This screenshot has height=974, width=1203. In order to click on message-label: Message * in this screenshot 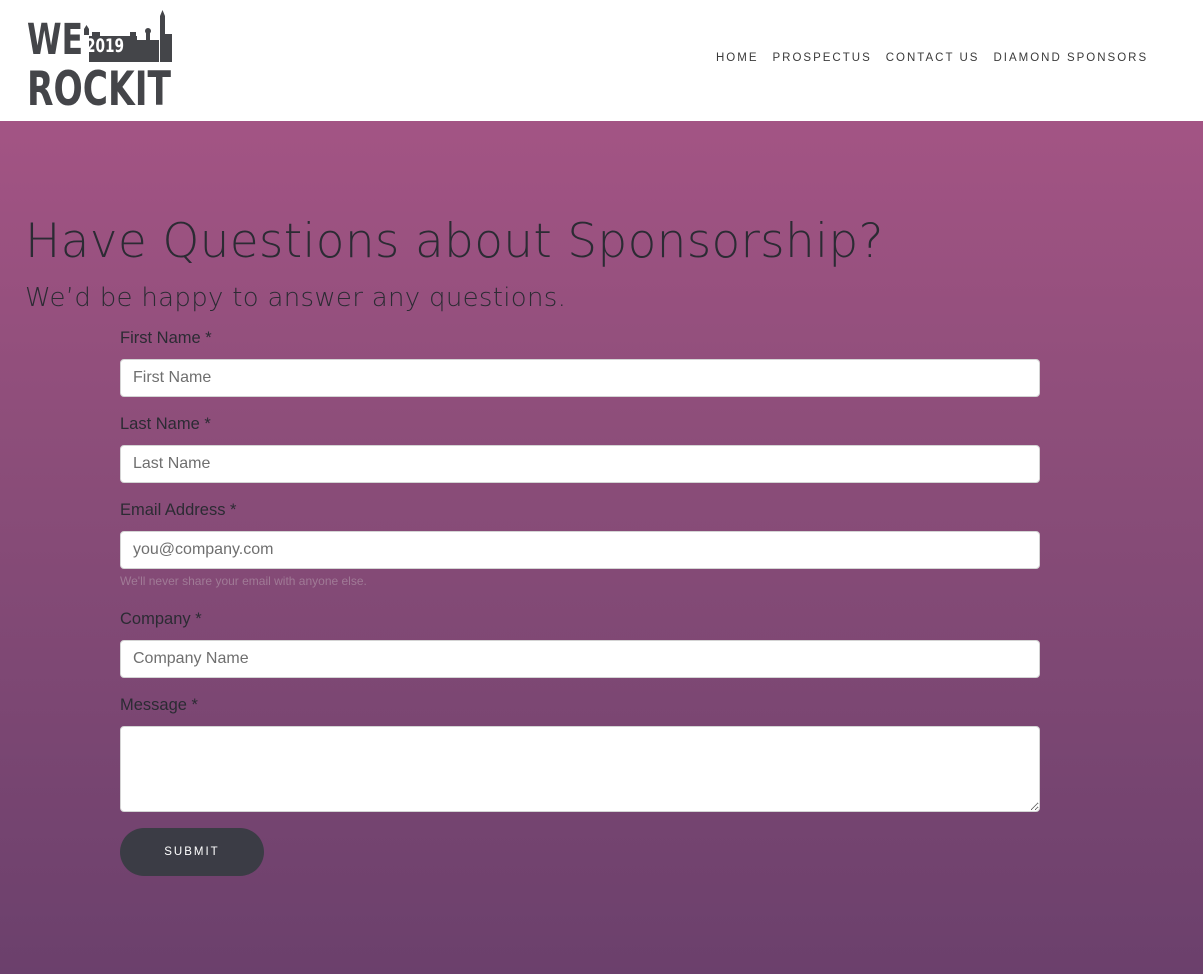, I will do `click(159, 705)`.